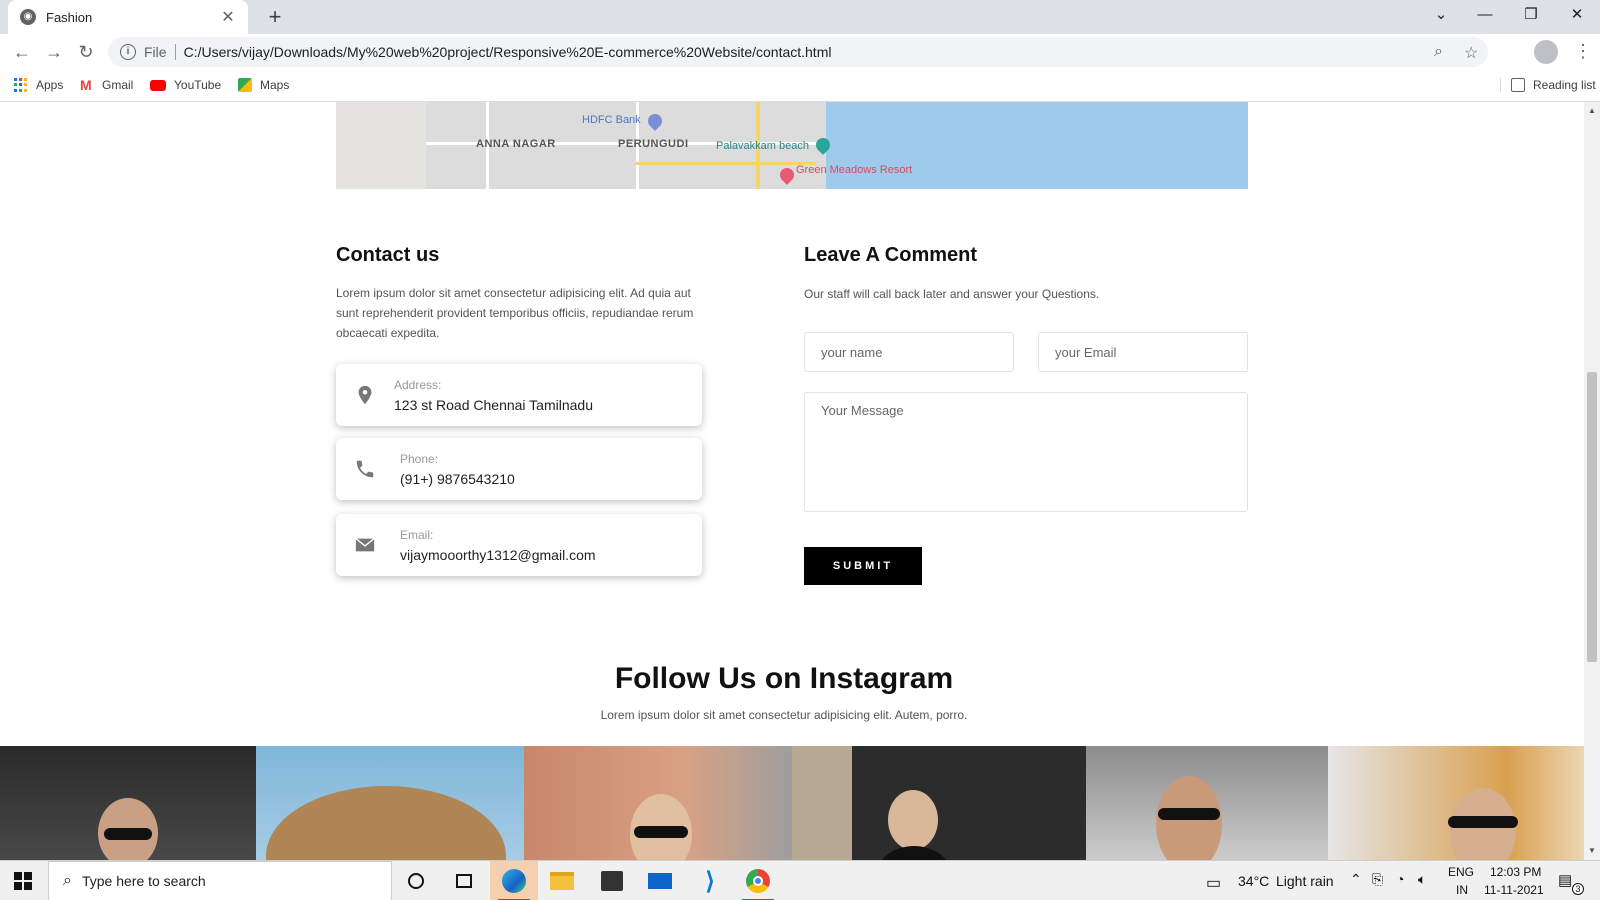 This screenshot has height=900, width=1600. Describe the element at coordinates (1471, 53) in the screenshot. I see `star-icon: ☆` at that location.